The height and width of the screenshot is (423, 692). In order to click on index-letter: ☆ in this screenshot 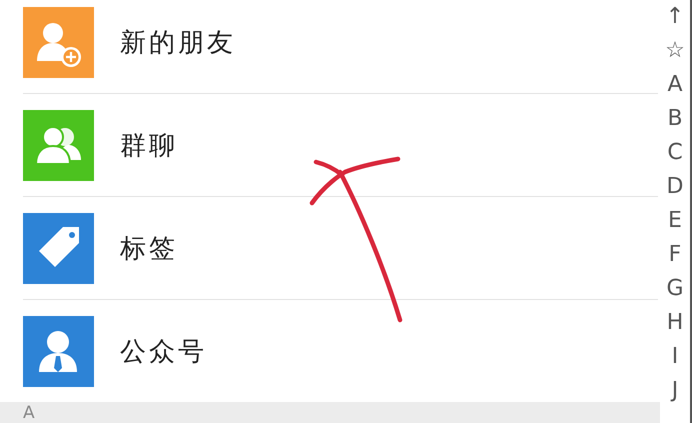, I will do `click(675, 51)`.